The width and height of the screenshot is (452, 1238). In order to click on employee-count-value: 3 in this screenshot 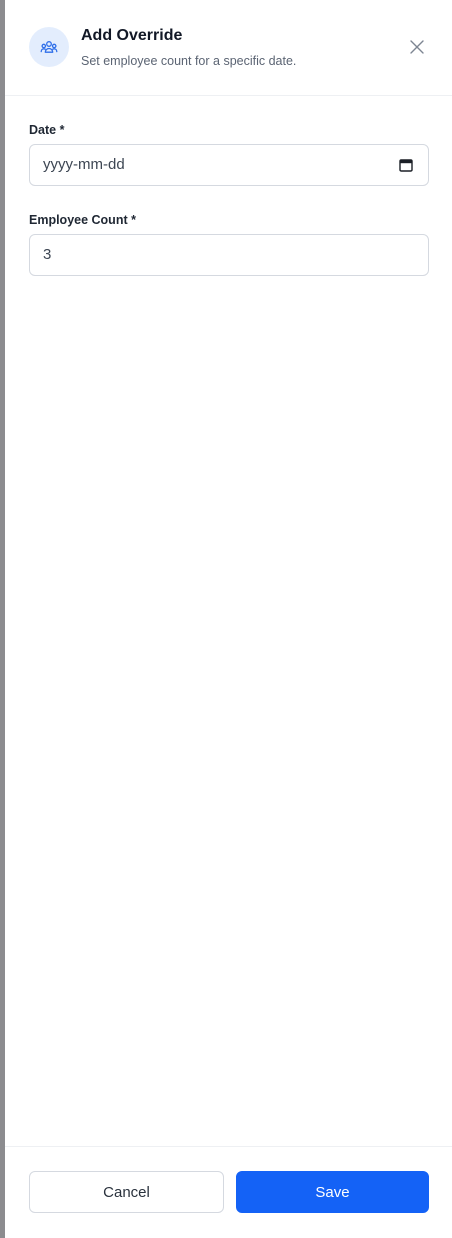, I will do `click(47, 254)`.